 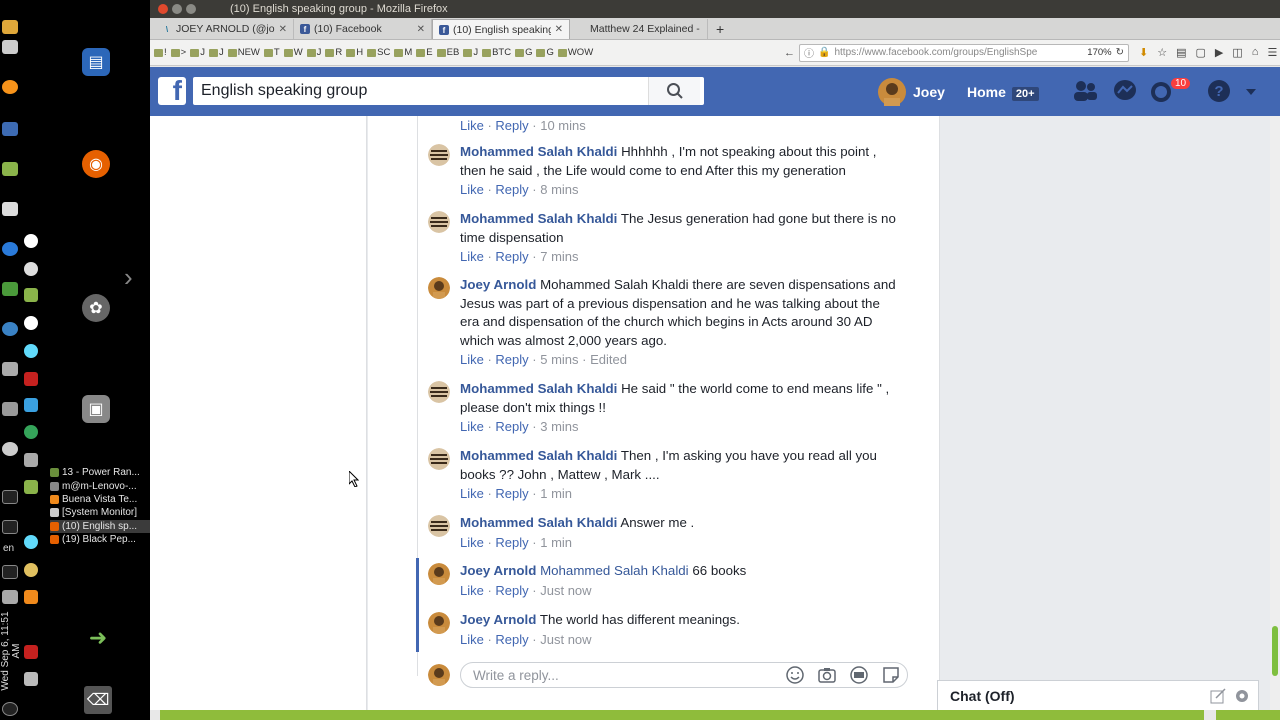 I want to click on reply-box, so click(x=684, y=675).